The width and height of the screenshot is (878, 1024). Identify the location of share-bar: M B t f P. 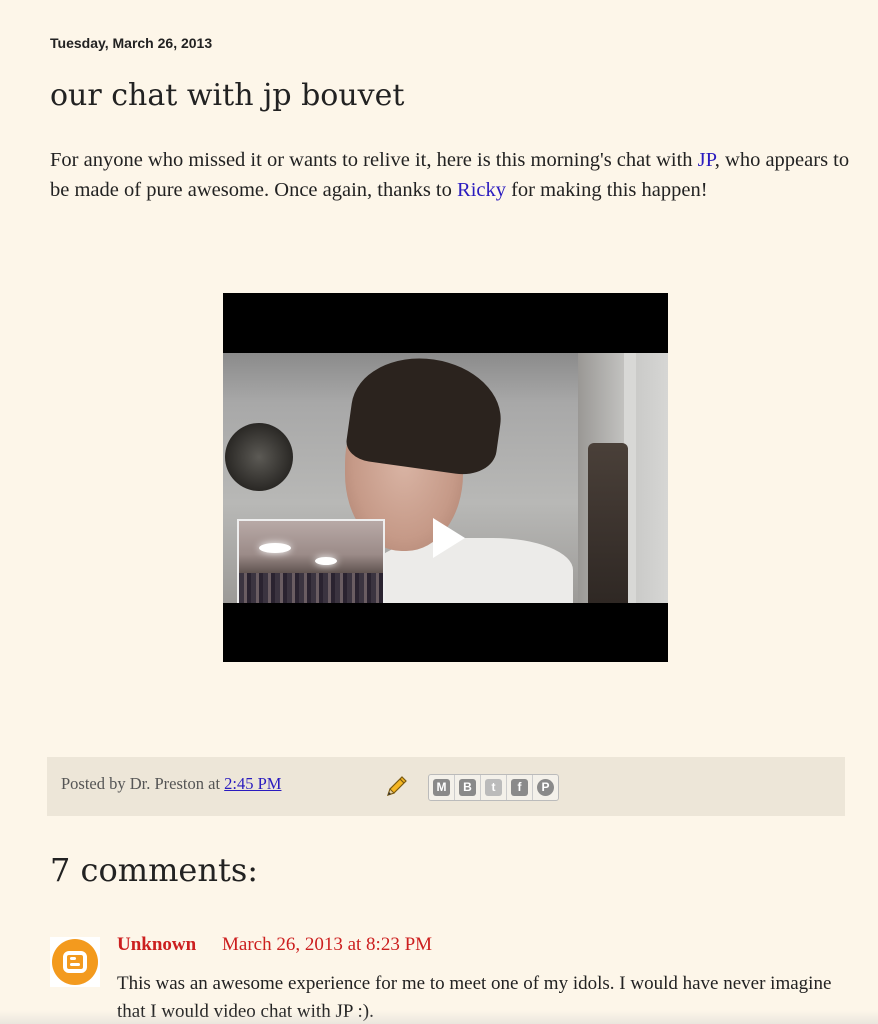
(493, 787).